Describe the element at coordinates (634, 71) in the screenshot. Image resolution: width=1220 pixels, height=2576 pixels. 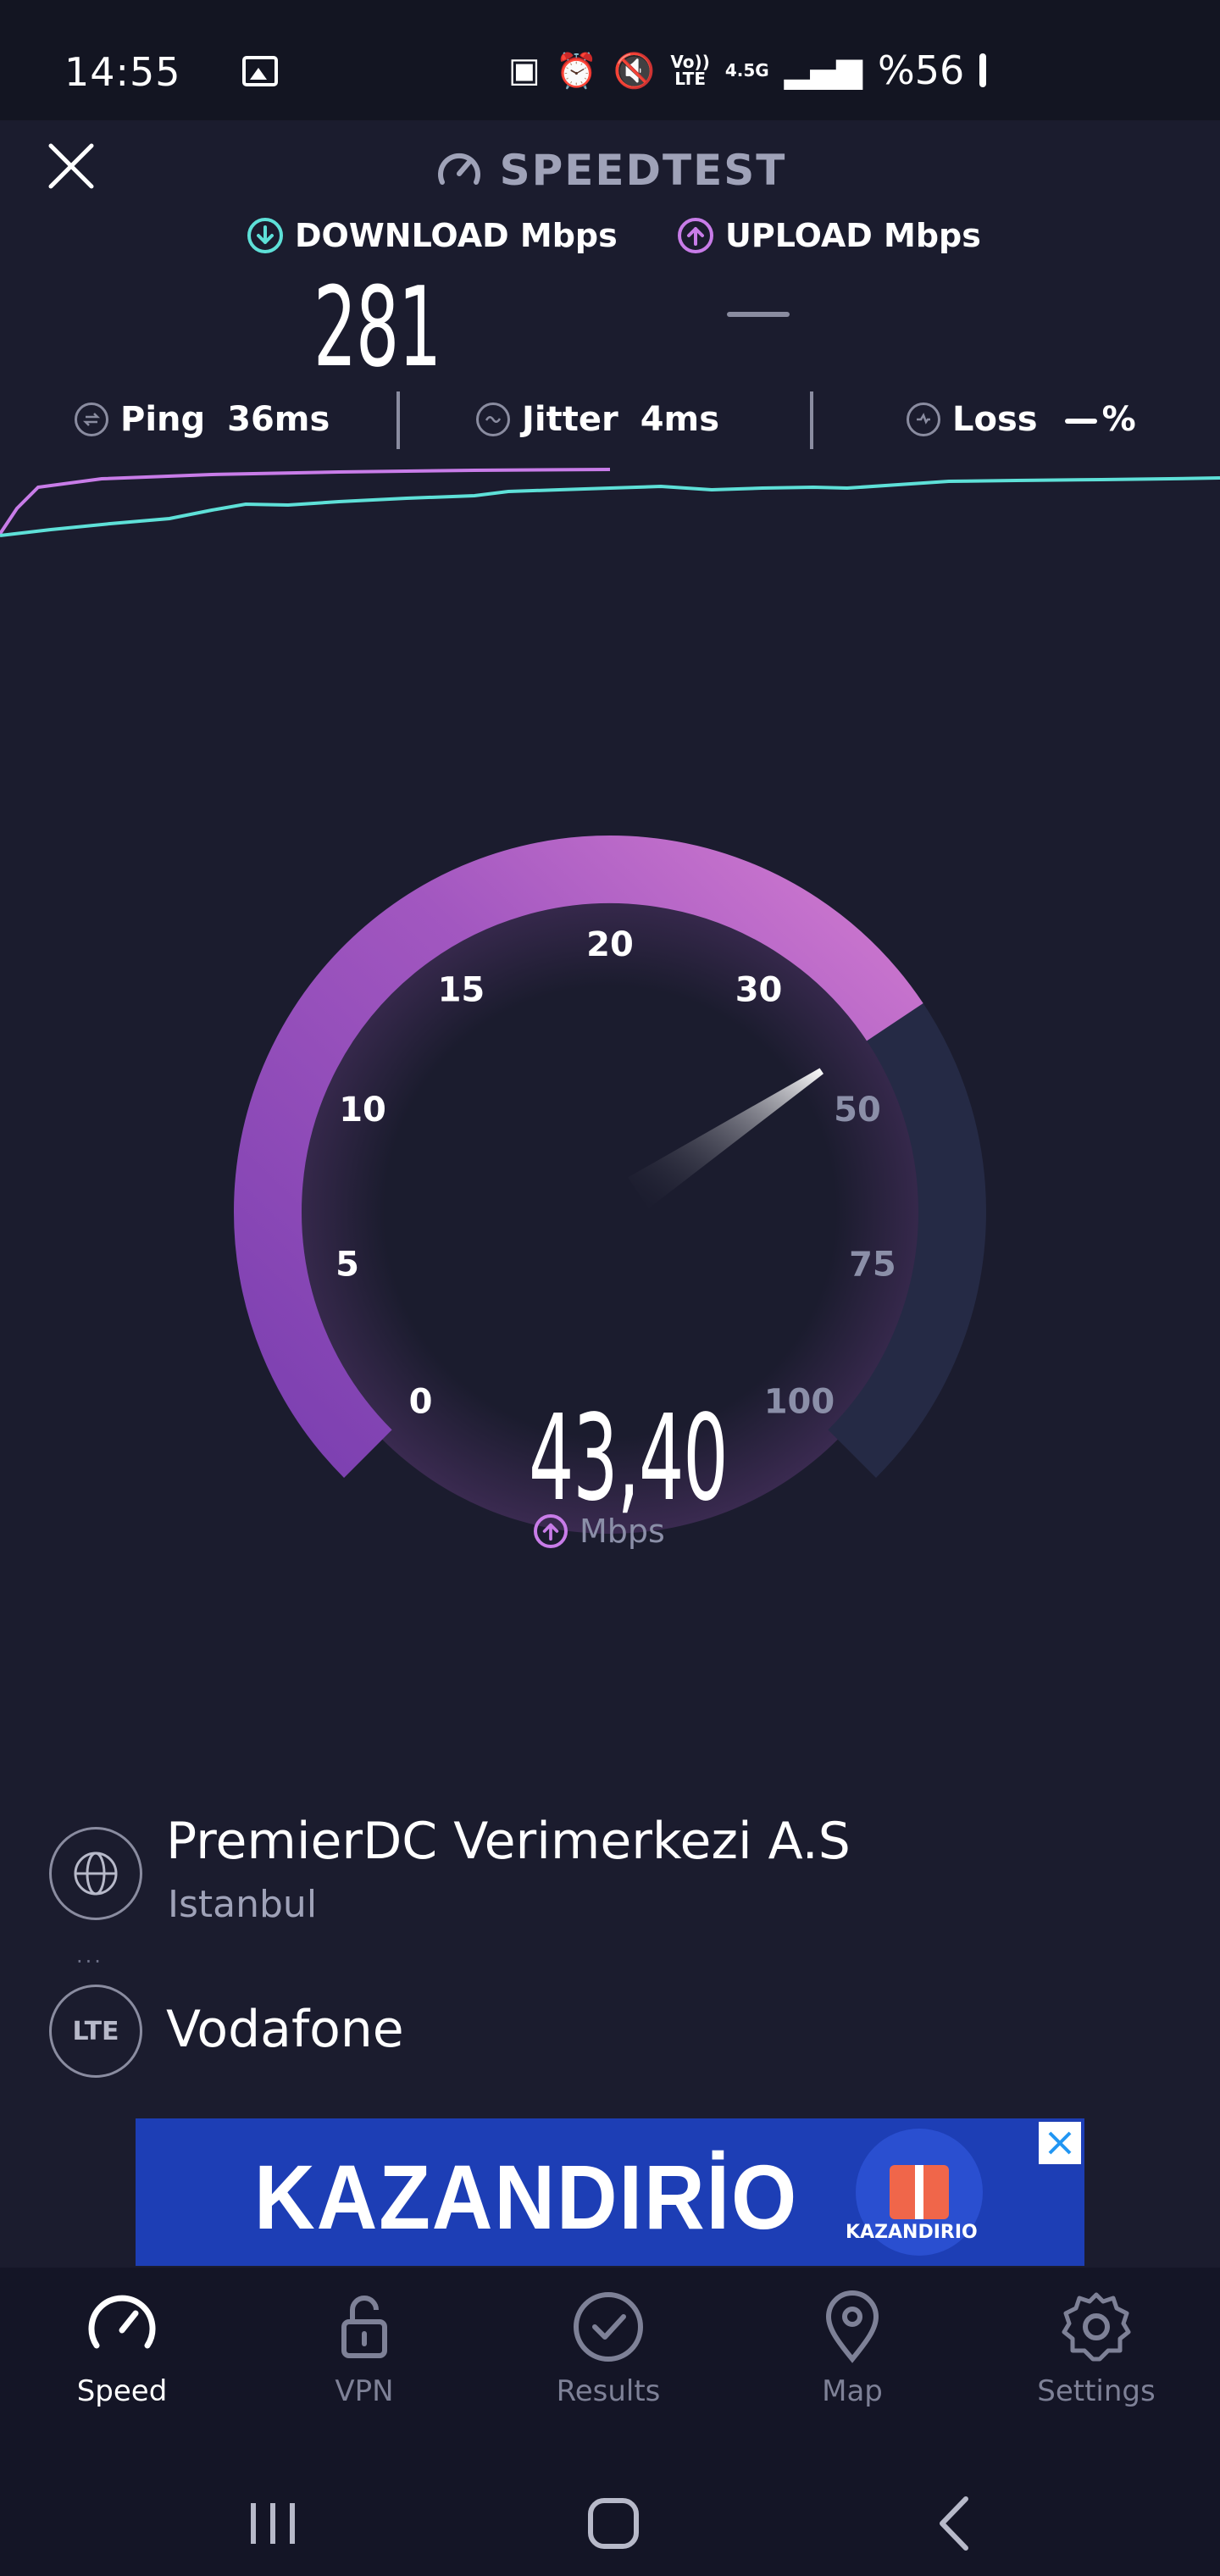
I see `mute-icon: 🔇` at that location.